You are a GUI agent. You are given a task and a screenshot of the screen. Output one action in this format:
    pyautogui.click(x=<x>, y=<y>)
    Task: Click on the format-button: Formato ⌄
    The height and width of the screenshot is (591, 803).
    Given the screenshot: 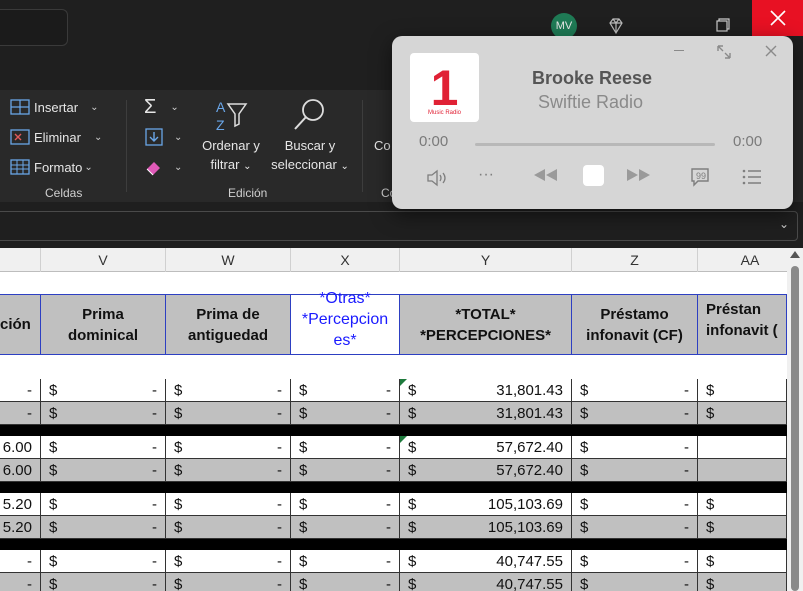 What is the action you would take?
    pyautogui.click(x=51, y=167)
    